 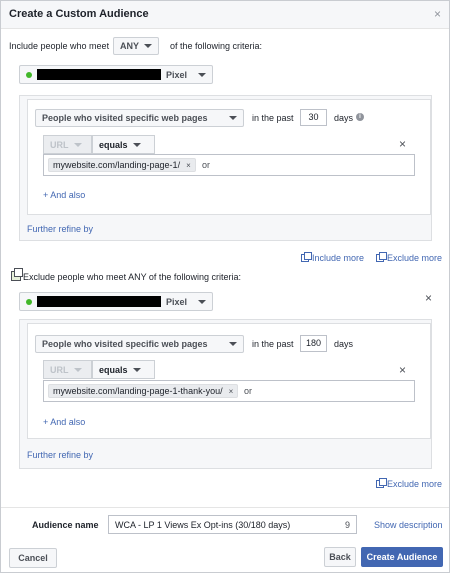 What do you see at coordinates (225, 15) in the screenshot?
I see `dialog-header: Create a Custom Audience ×` at bounding box center [225, 15].